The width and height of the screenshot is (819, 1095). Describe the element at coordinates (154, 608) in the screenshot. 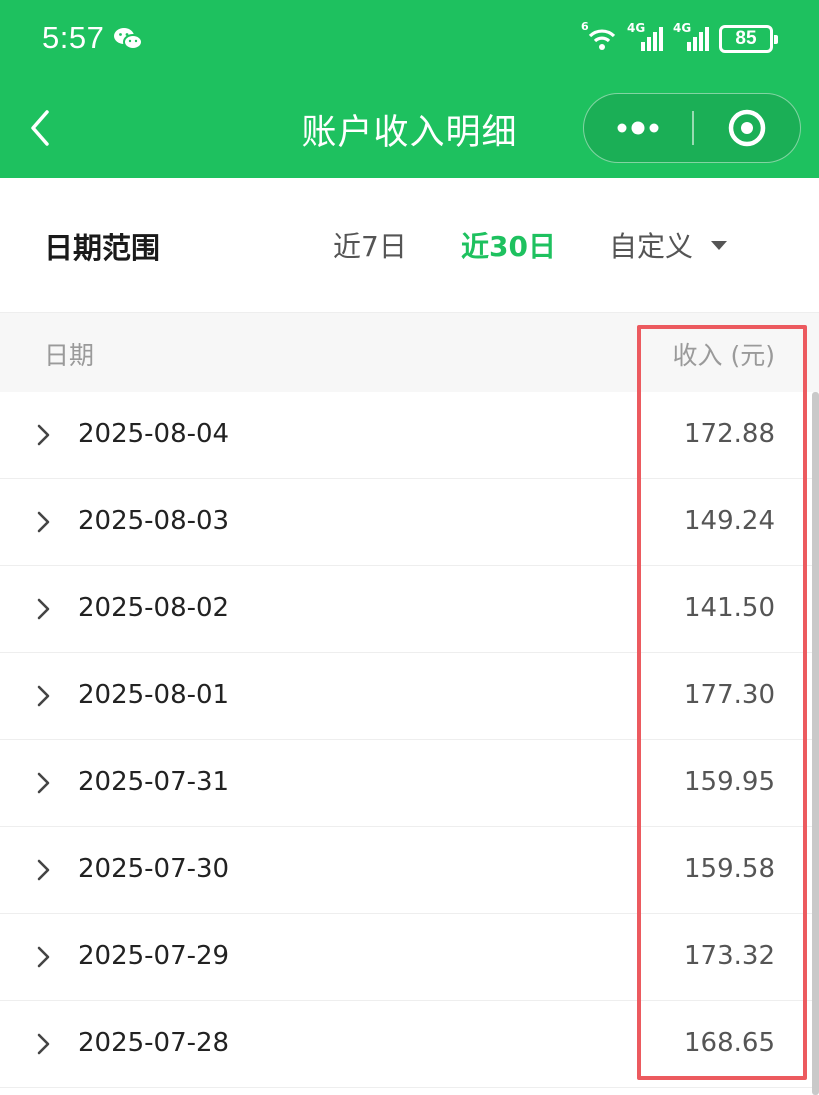

I see `row-date: 2025-08-02` at that location.